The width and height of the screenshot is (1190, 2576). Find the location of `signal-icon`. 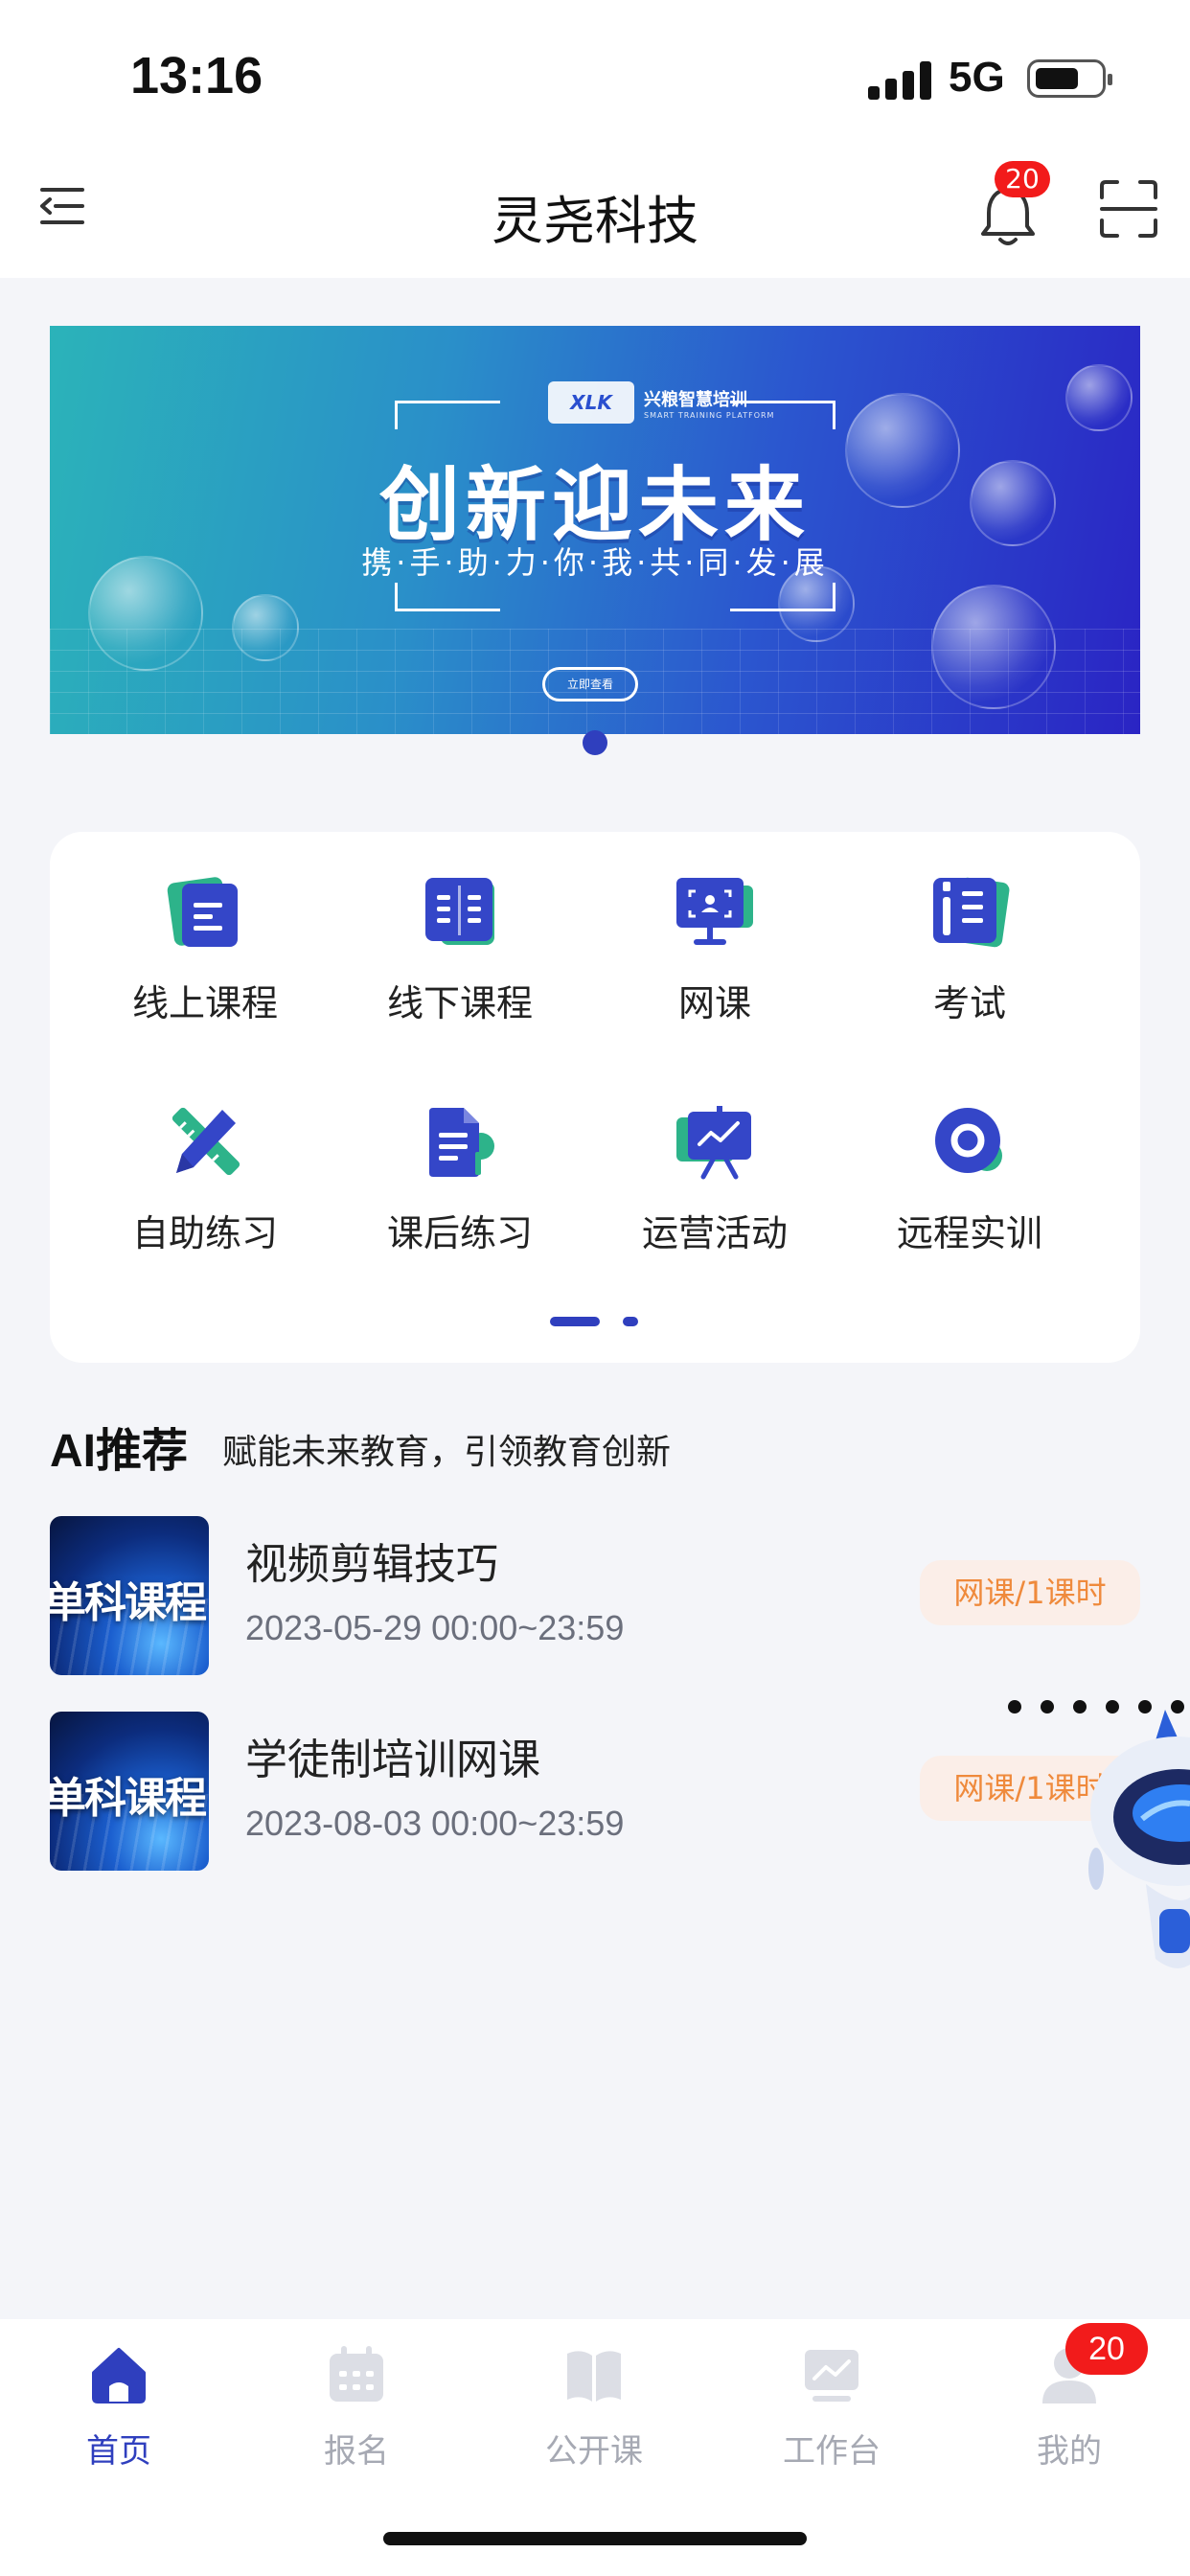

signal-icon is located at coordinates (900, 79).